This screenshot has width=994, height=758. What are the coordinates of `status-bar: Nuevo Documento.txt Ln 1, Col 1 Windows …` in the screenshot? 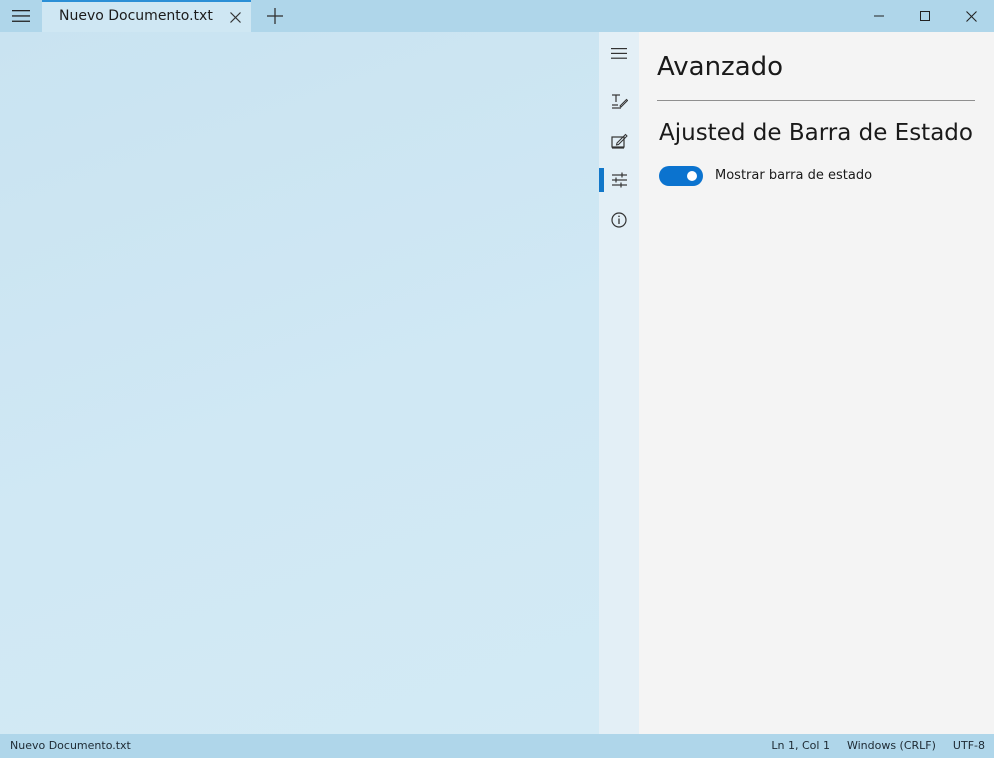 It's located at (497, 746).